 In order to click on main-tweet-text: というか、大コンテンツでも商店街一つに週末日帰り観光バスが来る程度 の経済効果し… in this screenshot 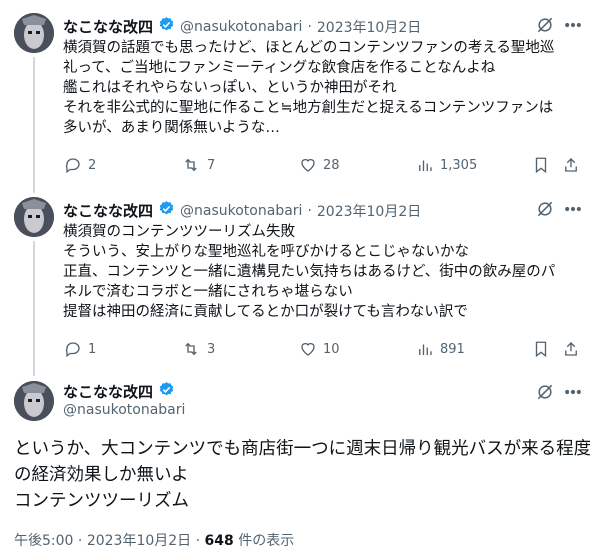, I will do `click(302, 475)`.